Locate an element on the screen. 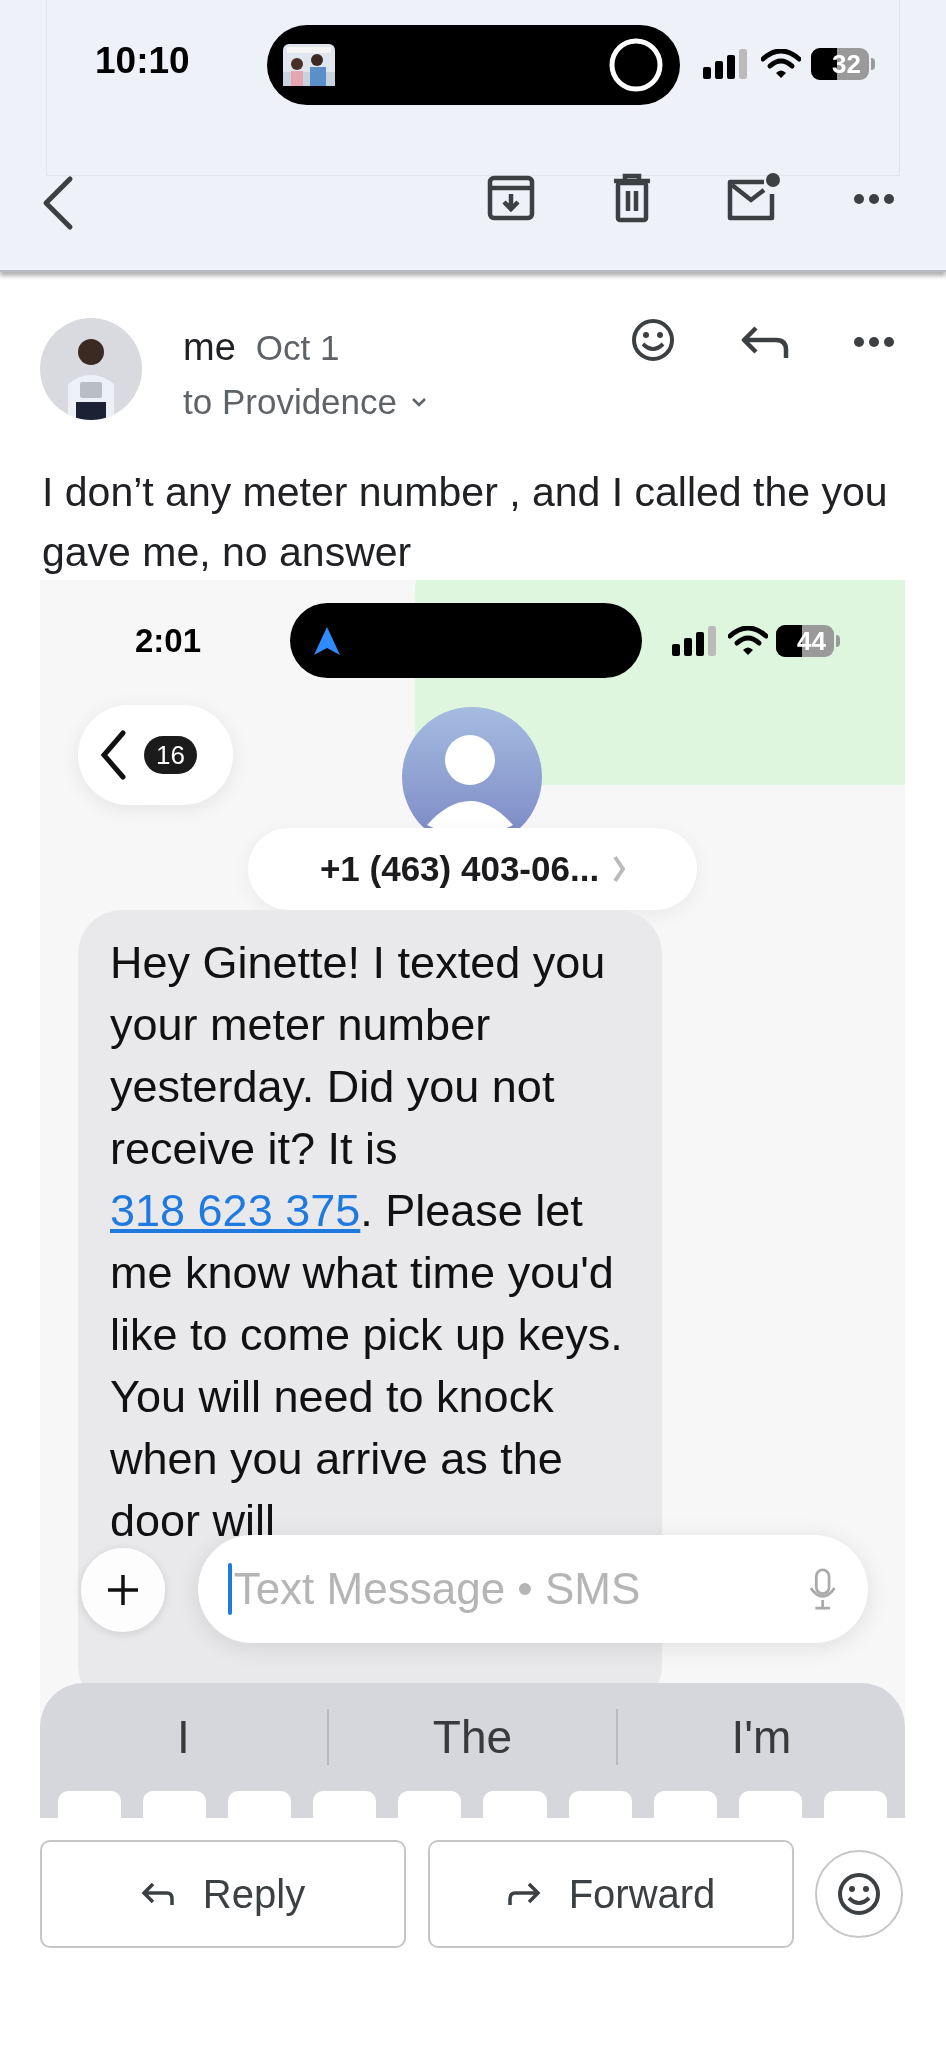 The width and height of the screenshot is (946, 2048). back-button: 16 is located at coordinates (155, 755).